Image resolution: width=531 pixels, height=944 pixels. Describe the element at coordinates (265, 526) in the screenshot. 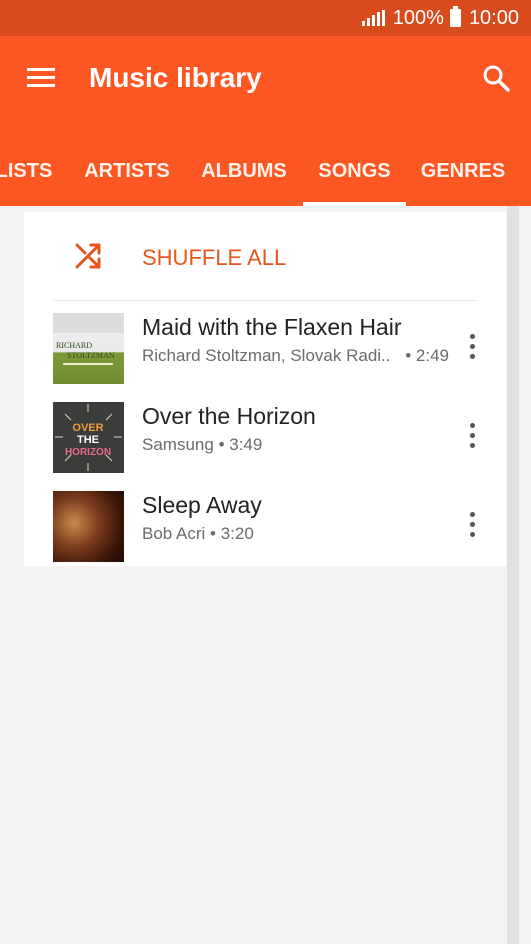

I see `song-row: Sleep Away Bob Acri • 3:20` at that location.